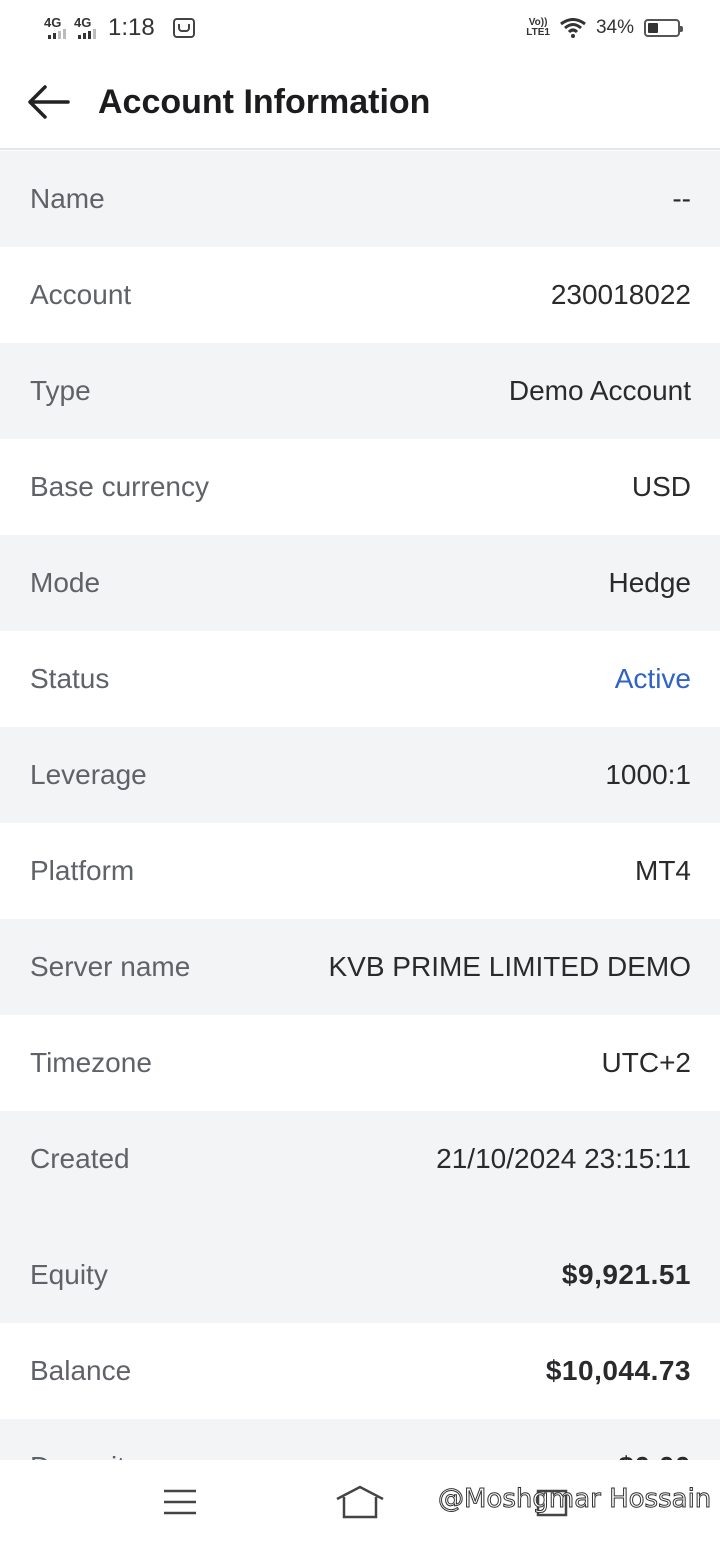 This screenshot has height=1544, width=720. I want to click on status-value: Active, so click(652, 678).